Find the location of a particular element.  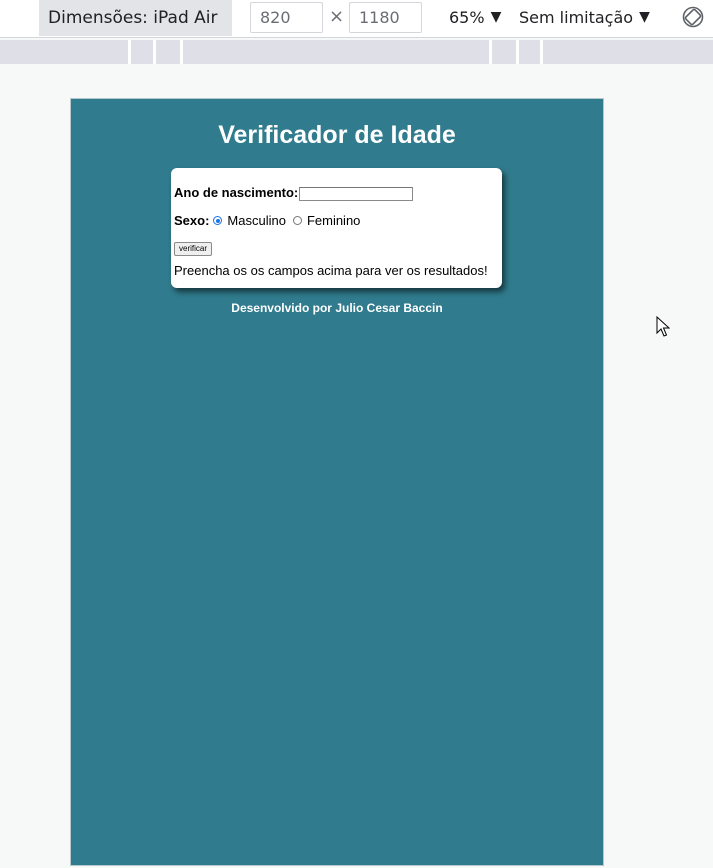

birth-year-row: Ano de nascimento: is located at coordinates (294, 193).